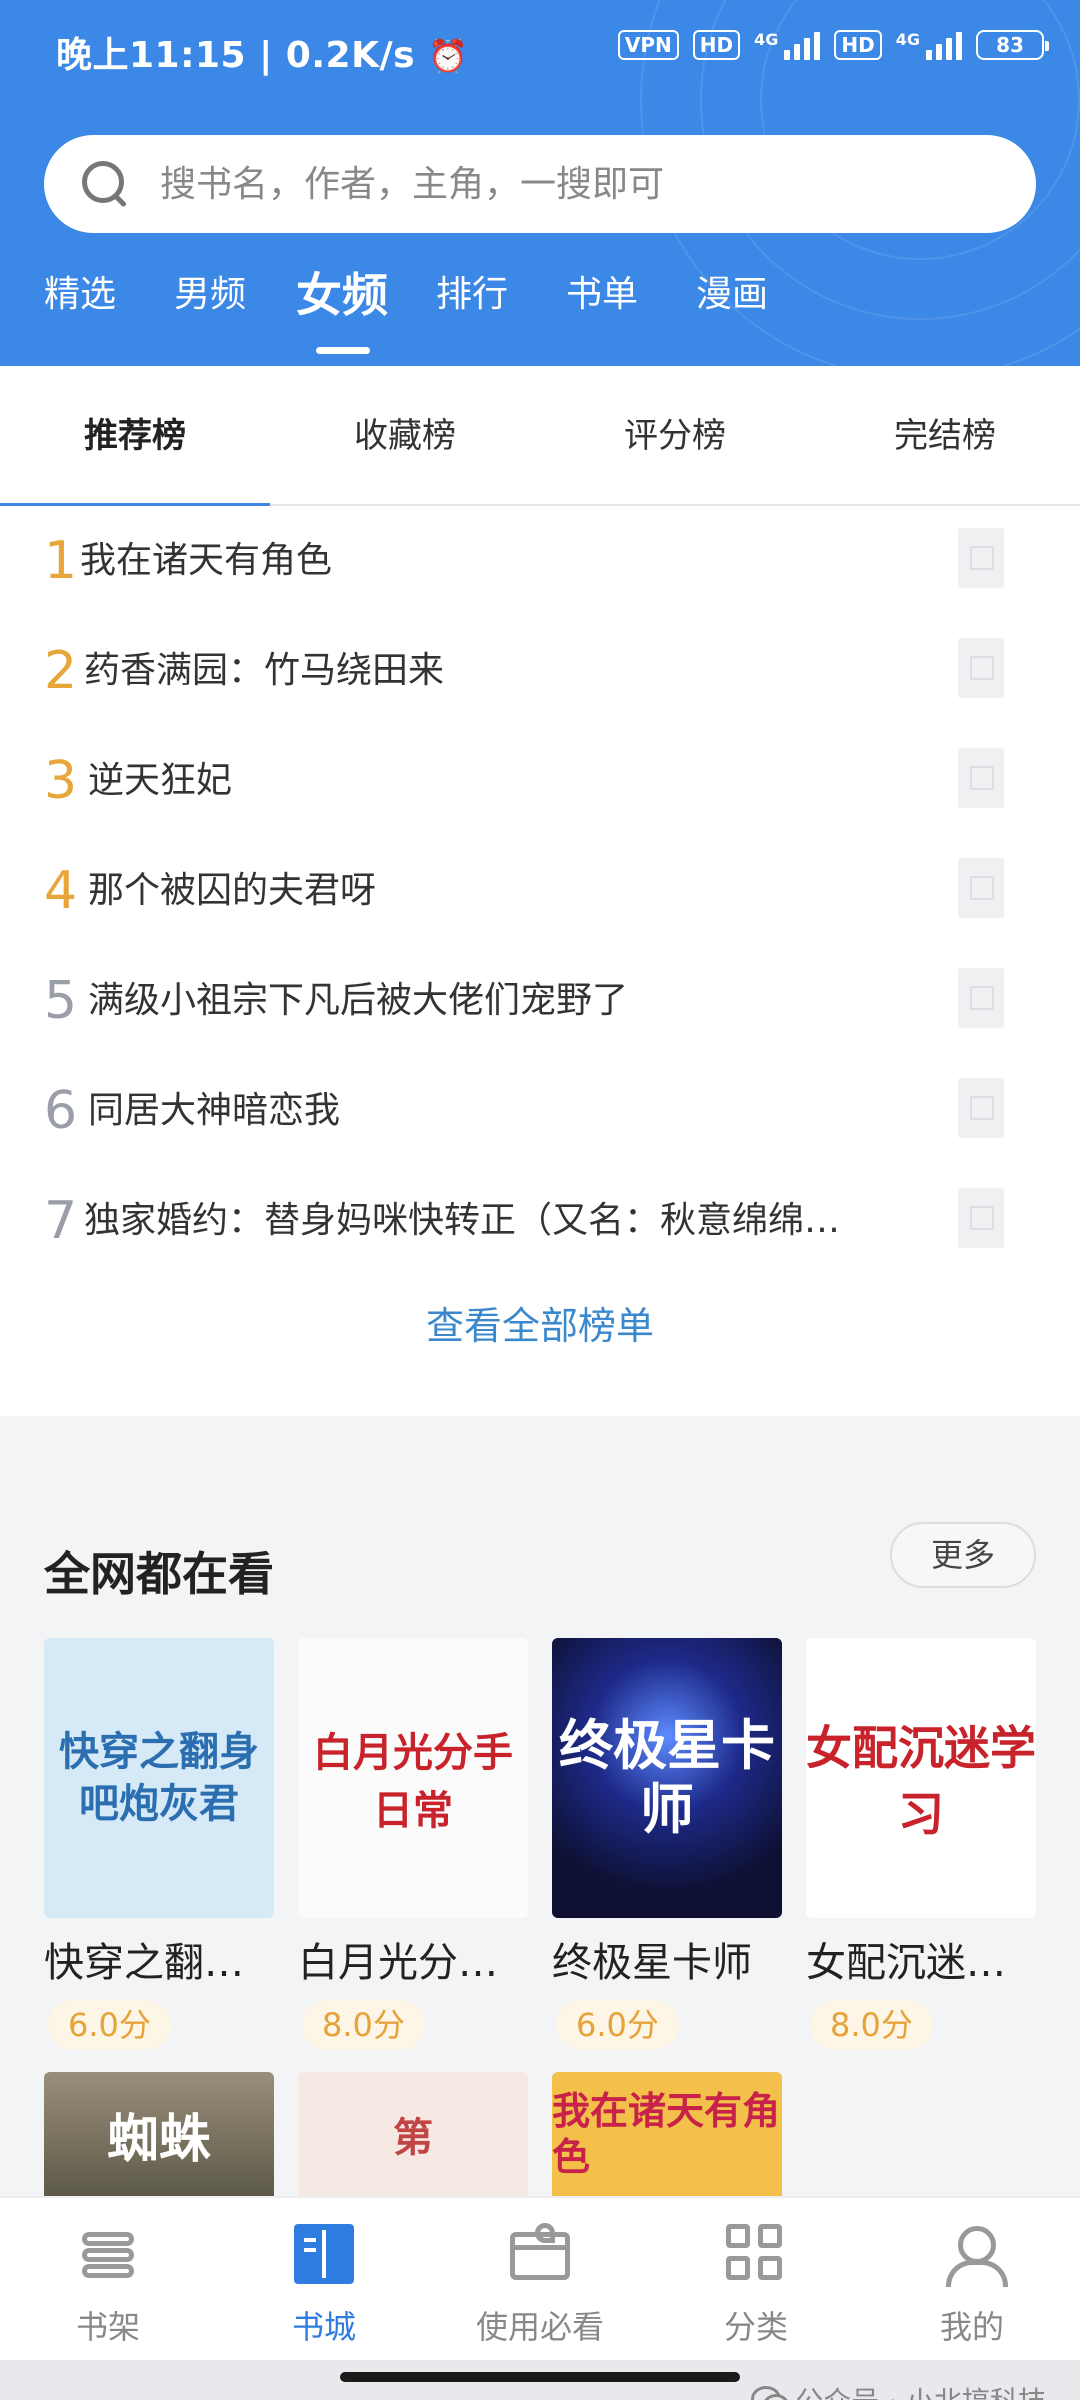 The image size is (1080, 2400). I want to click on network-type: 4G, so click(766, 39).